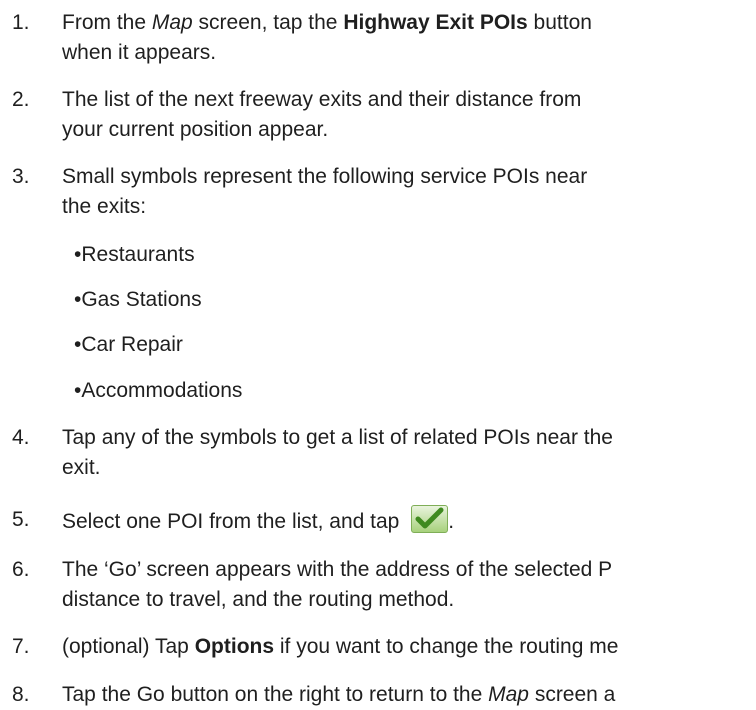 Image resolution: width=756 pixels, height=710 pixels. What do you see at coordinates (21, 694) in the screenshot?
I see `step-number: 8.` at bounding box center [21, 694].